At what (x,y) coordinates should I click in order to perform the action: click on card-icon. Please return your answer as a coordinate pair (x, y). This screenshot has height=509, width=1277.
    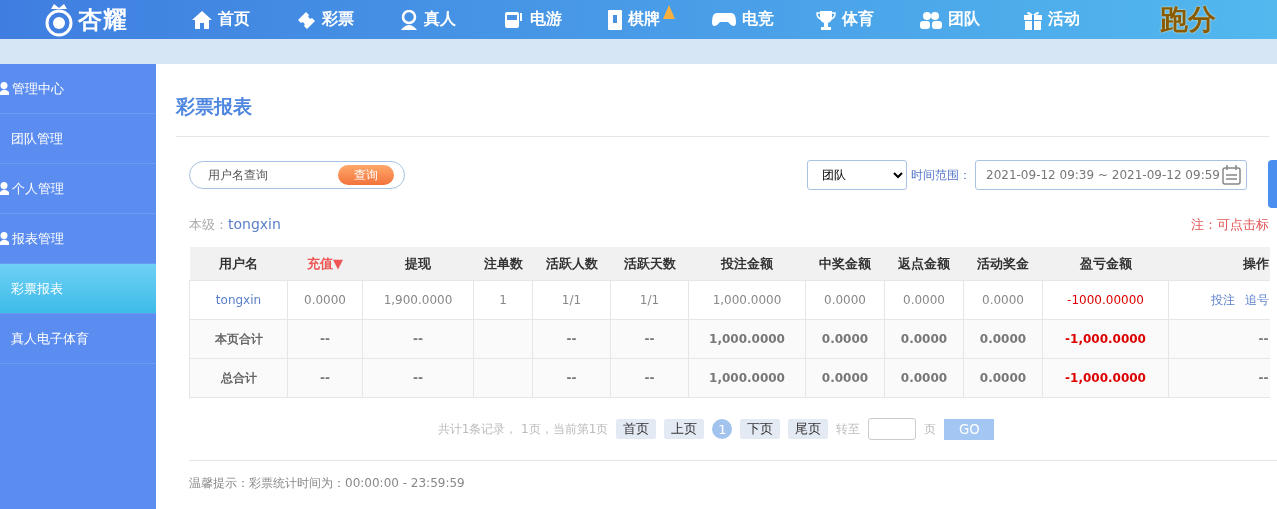
    Looking at the image, I should click on (615, 19).